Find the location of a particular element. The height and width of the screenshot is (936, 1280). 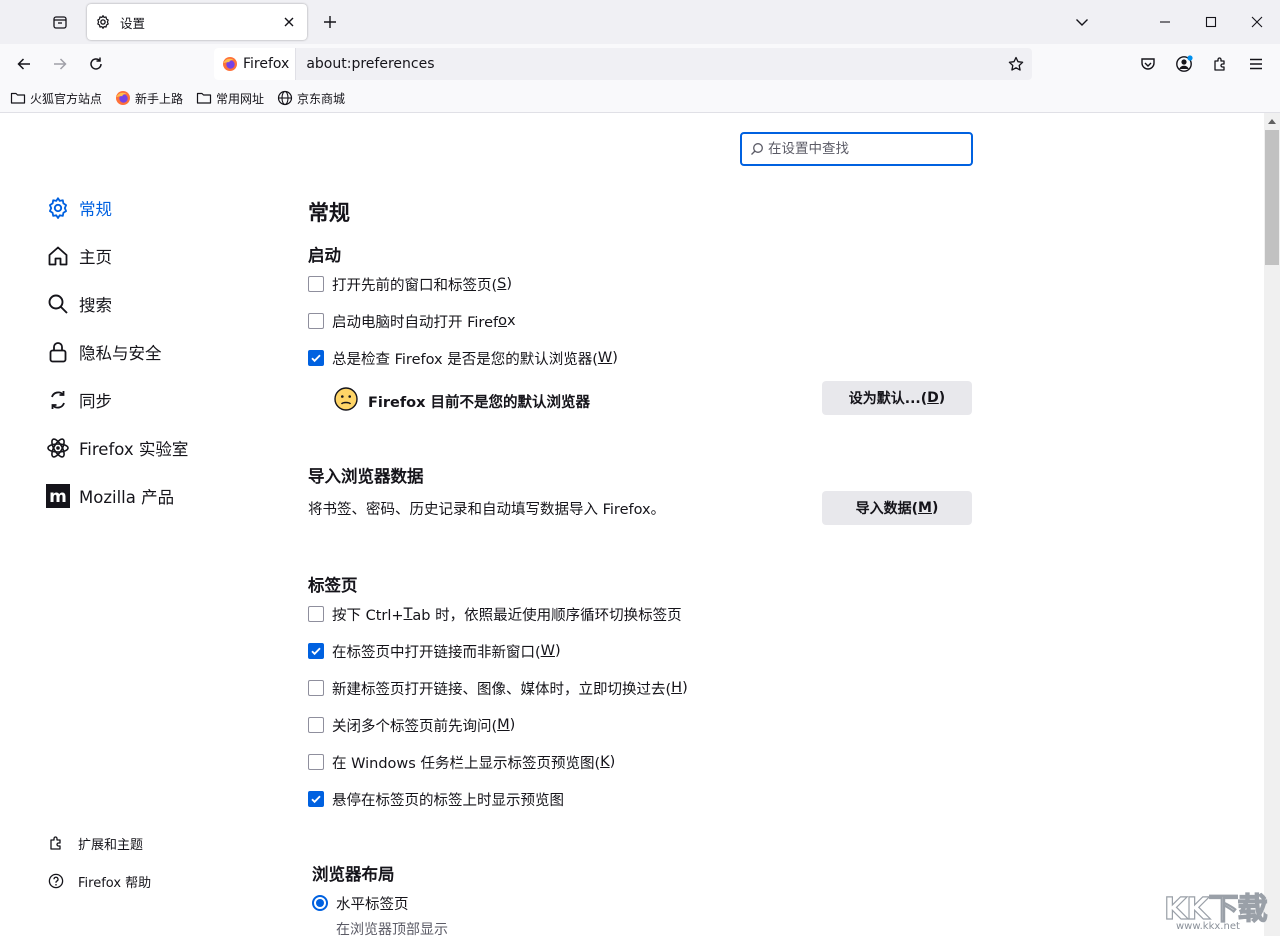

sidebar-item-privacy: 隐私与安全 is located at coordinates (104, 352).